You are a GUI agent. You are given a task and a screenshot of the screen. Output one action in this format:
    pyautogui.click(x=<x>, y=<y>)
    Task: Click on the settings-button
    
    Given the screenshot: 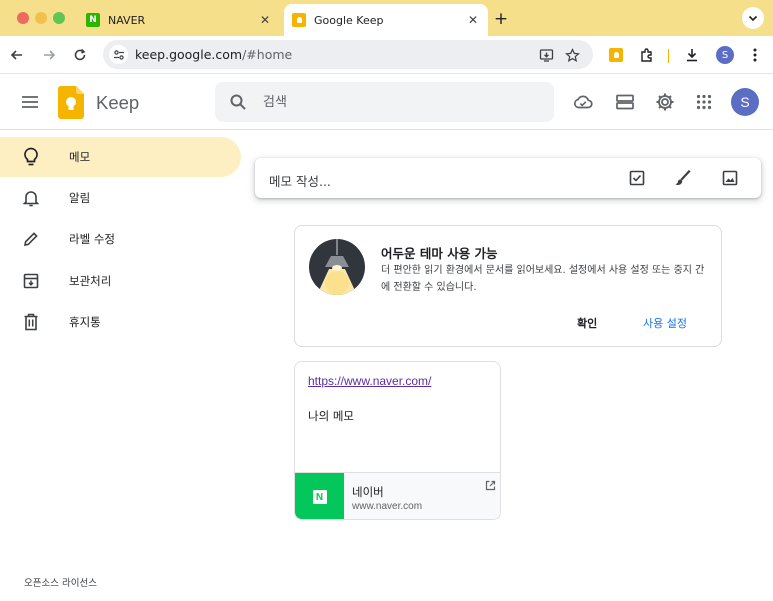 What is the action you would take?
    pyautogui.click(x=665, y=102)
    